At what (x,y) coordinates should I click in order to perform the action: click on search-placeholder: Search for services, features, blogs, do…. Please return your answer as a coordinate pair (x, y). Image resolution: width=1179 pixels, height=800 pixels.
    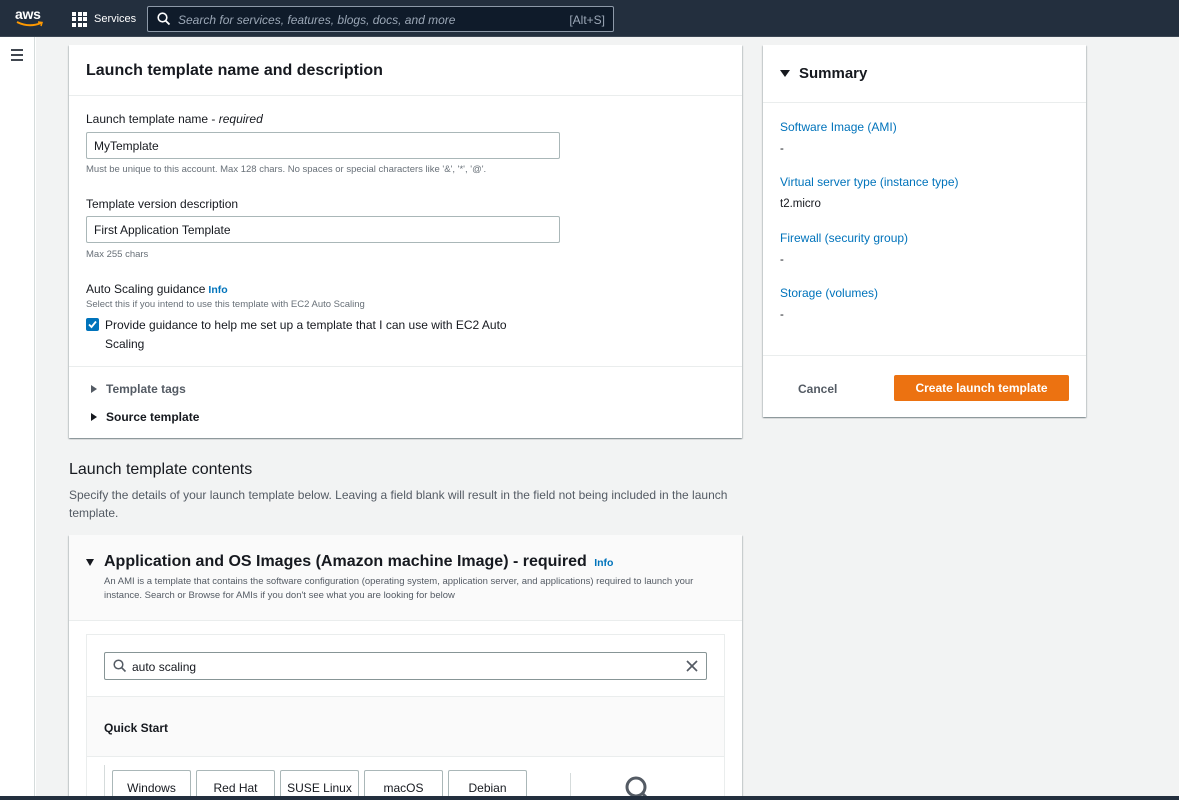
    Looking at the image, I should click on (317, 20).